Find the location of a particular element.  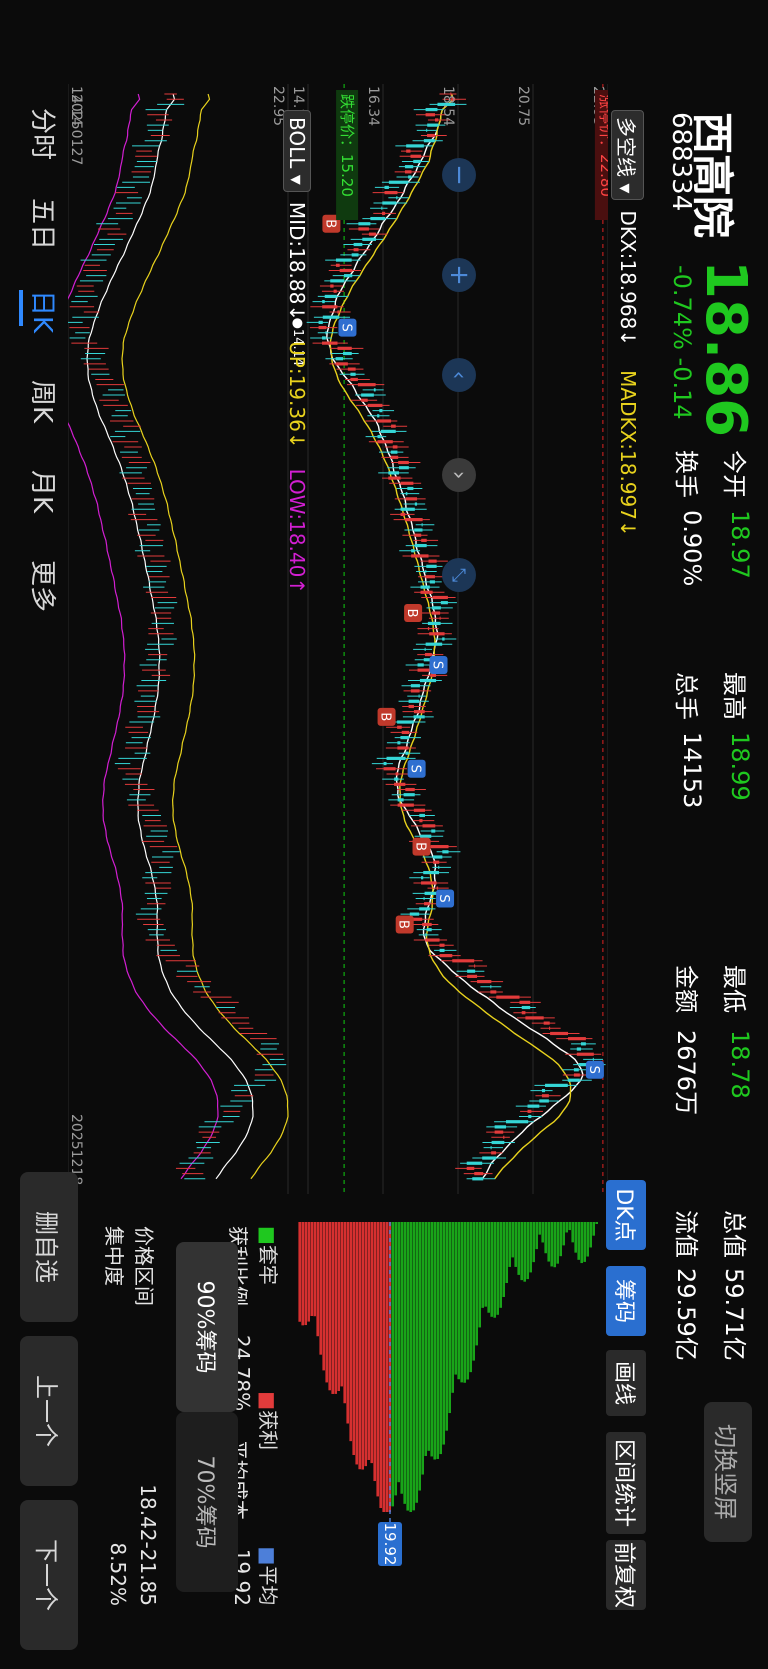

scroll-right-button: › is located at coordinates (459, 475).